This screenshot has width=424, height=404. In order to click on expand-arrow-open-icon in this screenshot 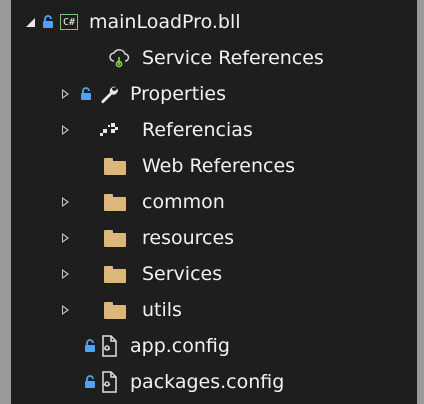, I will do `click(30, 22)`.